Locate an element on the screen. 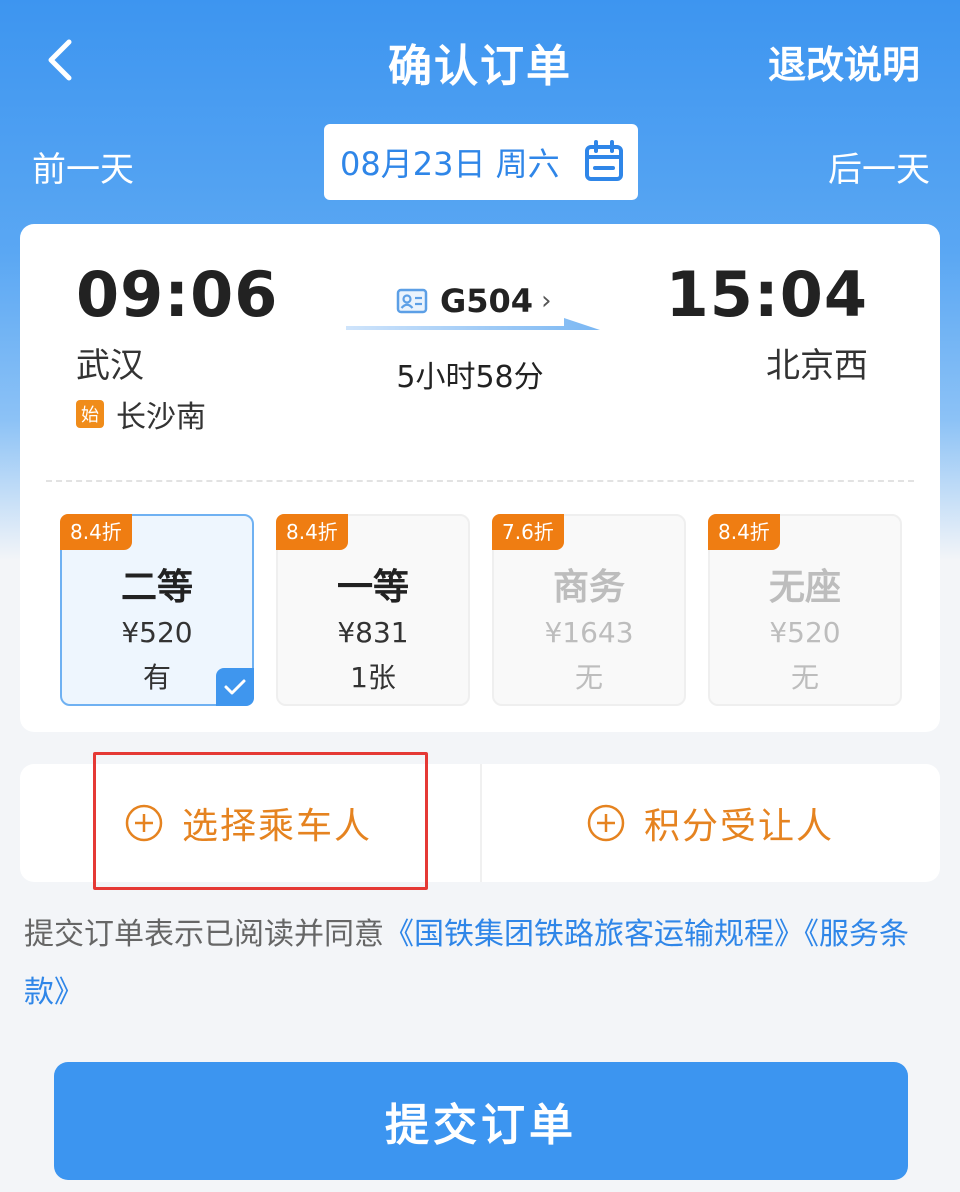 This screenshot has height=1192, width=960. seat-class-name: 二等 is located at coordinates (156, 587).